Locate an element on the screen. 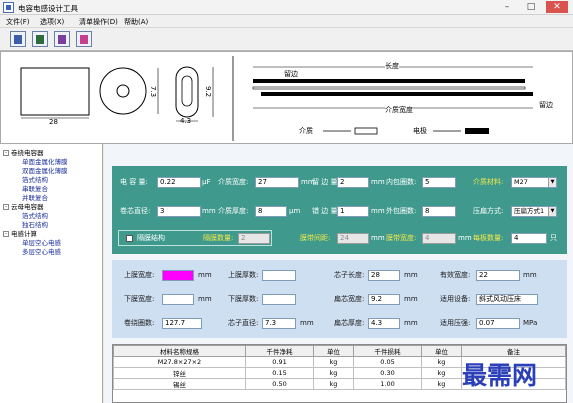 The width and height of the screenshot is (573, 403). effective-width-unit: mm is located at coordinates (530, 275).